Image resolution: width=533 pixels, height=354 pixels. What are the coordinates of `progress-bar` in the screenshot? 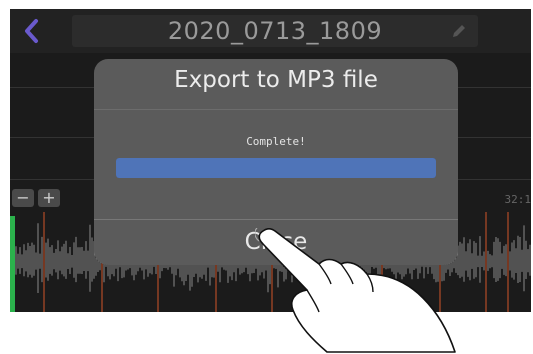 It's located at (276, 168).